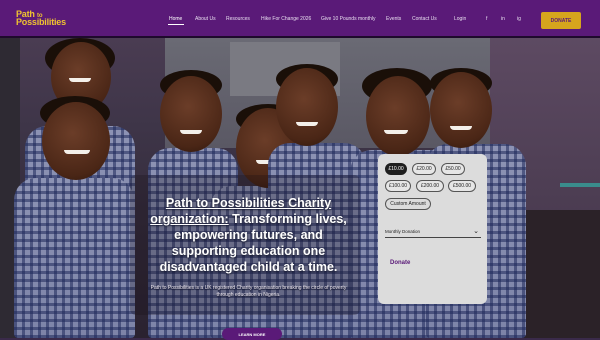 The width and height of the screenshot is (600, 340). Describe the element at coordinates (176, 24) in the screenshot. I see `nav-active-indicator` at that location.